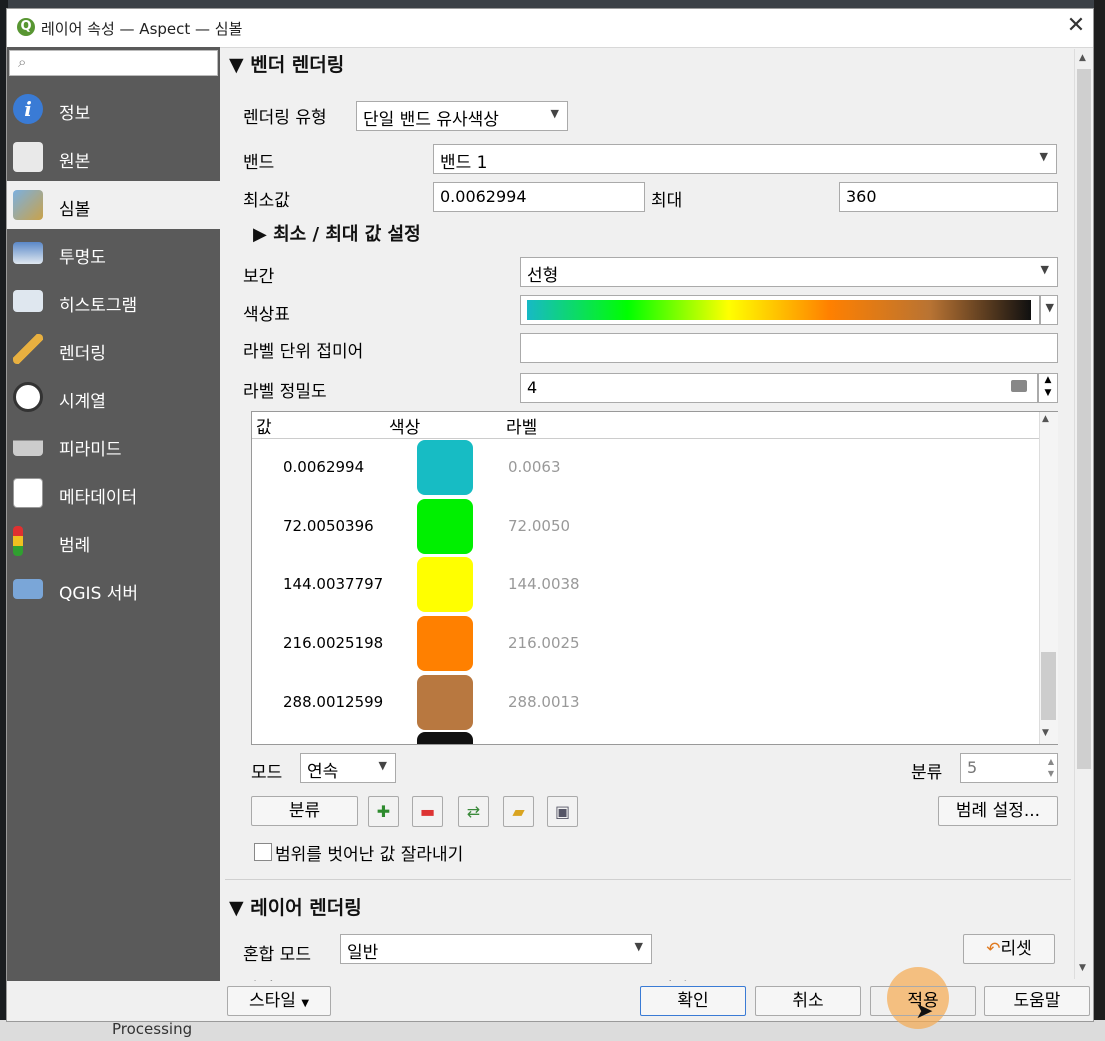  I want to click on save-file-icon: ▣, so click(562, 811).